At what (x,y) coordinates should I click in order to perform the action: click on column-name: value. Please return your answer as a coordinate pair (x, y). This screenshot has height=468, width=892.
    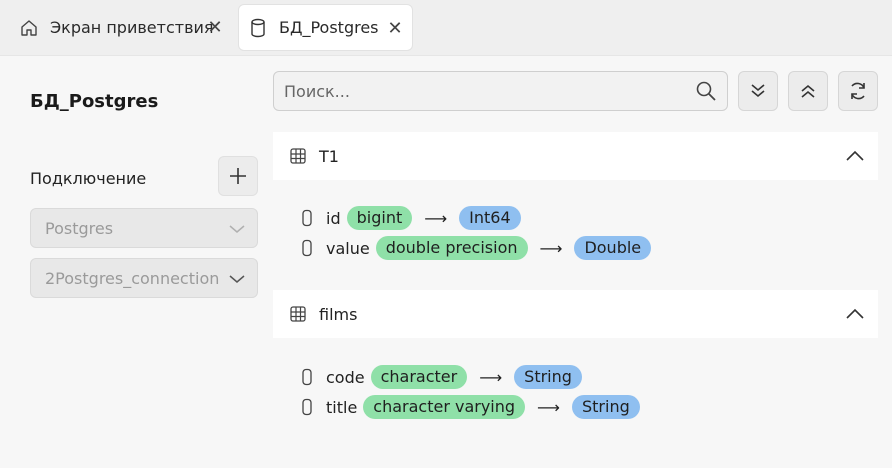
    Looking at the image, I should click on (348, 248).